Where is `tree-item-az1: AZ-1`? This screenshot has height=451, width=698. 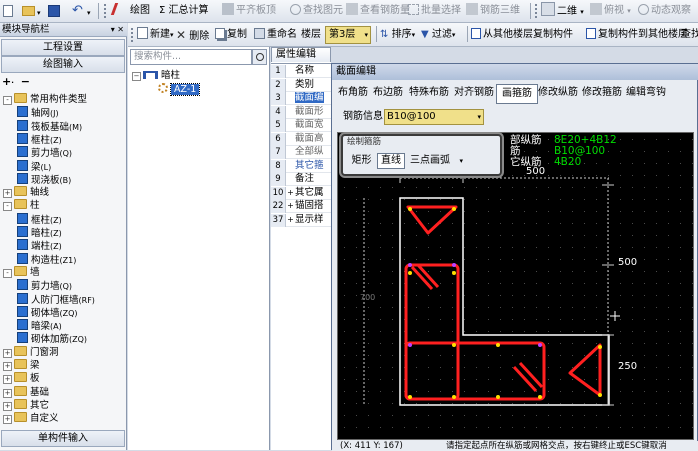
tree-item-az1: AZ-1 is located at coordinates (179, 89).